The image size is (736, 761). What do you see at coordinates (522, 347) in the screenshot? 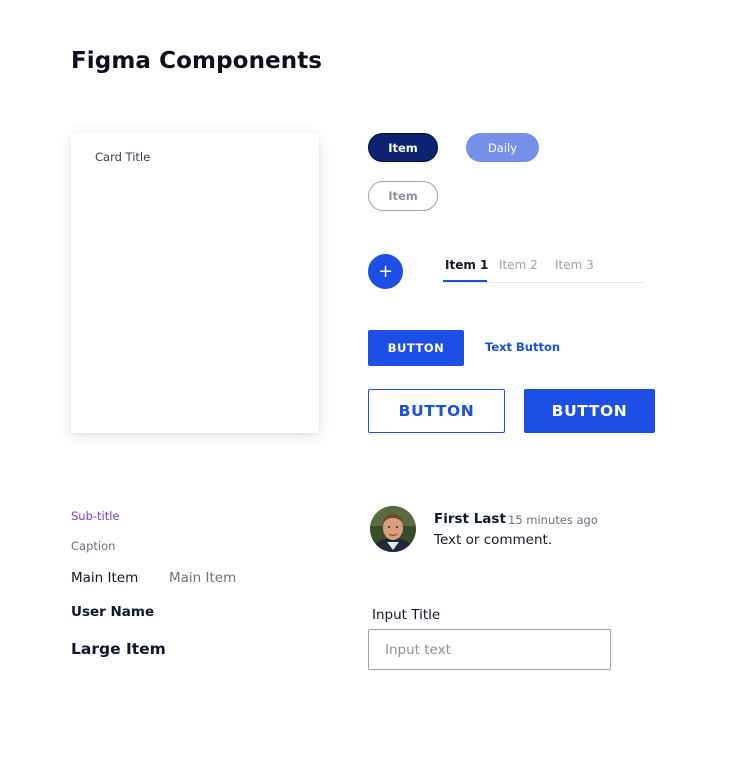
I see `text-button: Text Button` at bounding box center [522, 347].